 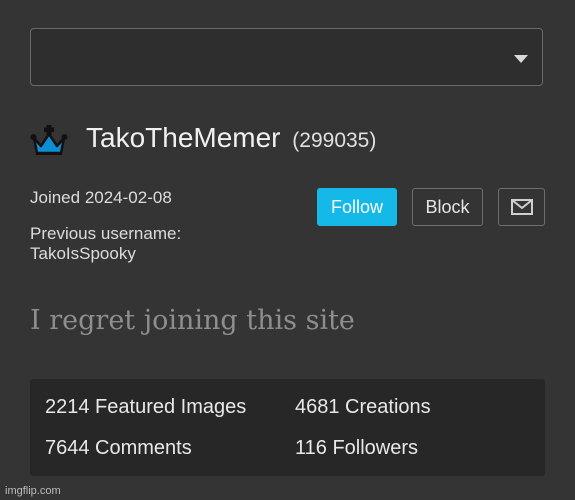 What do you see at coordinates (49, 140) in the screenshot?
I see `crown-icon` at bounding box center [49, 140].